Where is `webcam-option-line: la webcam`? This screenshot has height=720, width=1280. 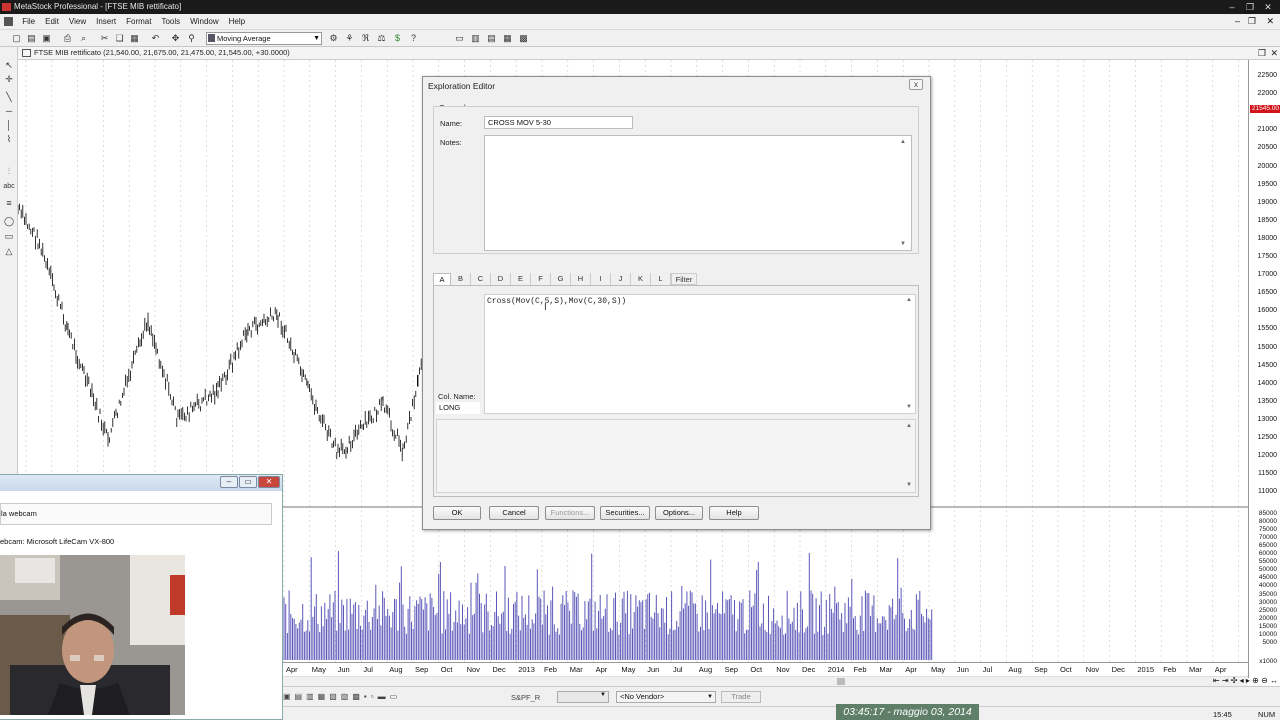
webcam-option-line: la webcam is located at coordinates (136, 514).